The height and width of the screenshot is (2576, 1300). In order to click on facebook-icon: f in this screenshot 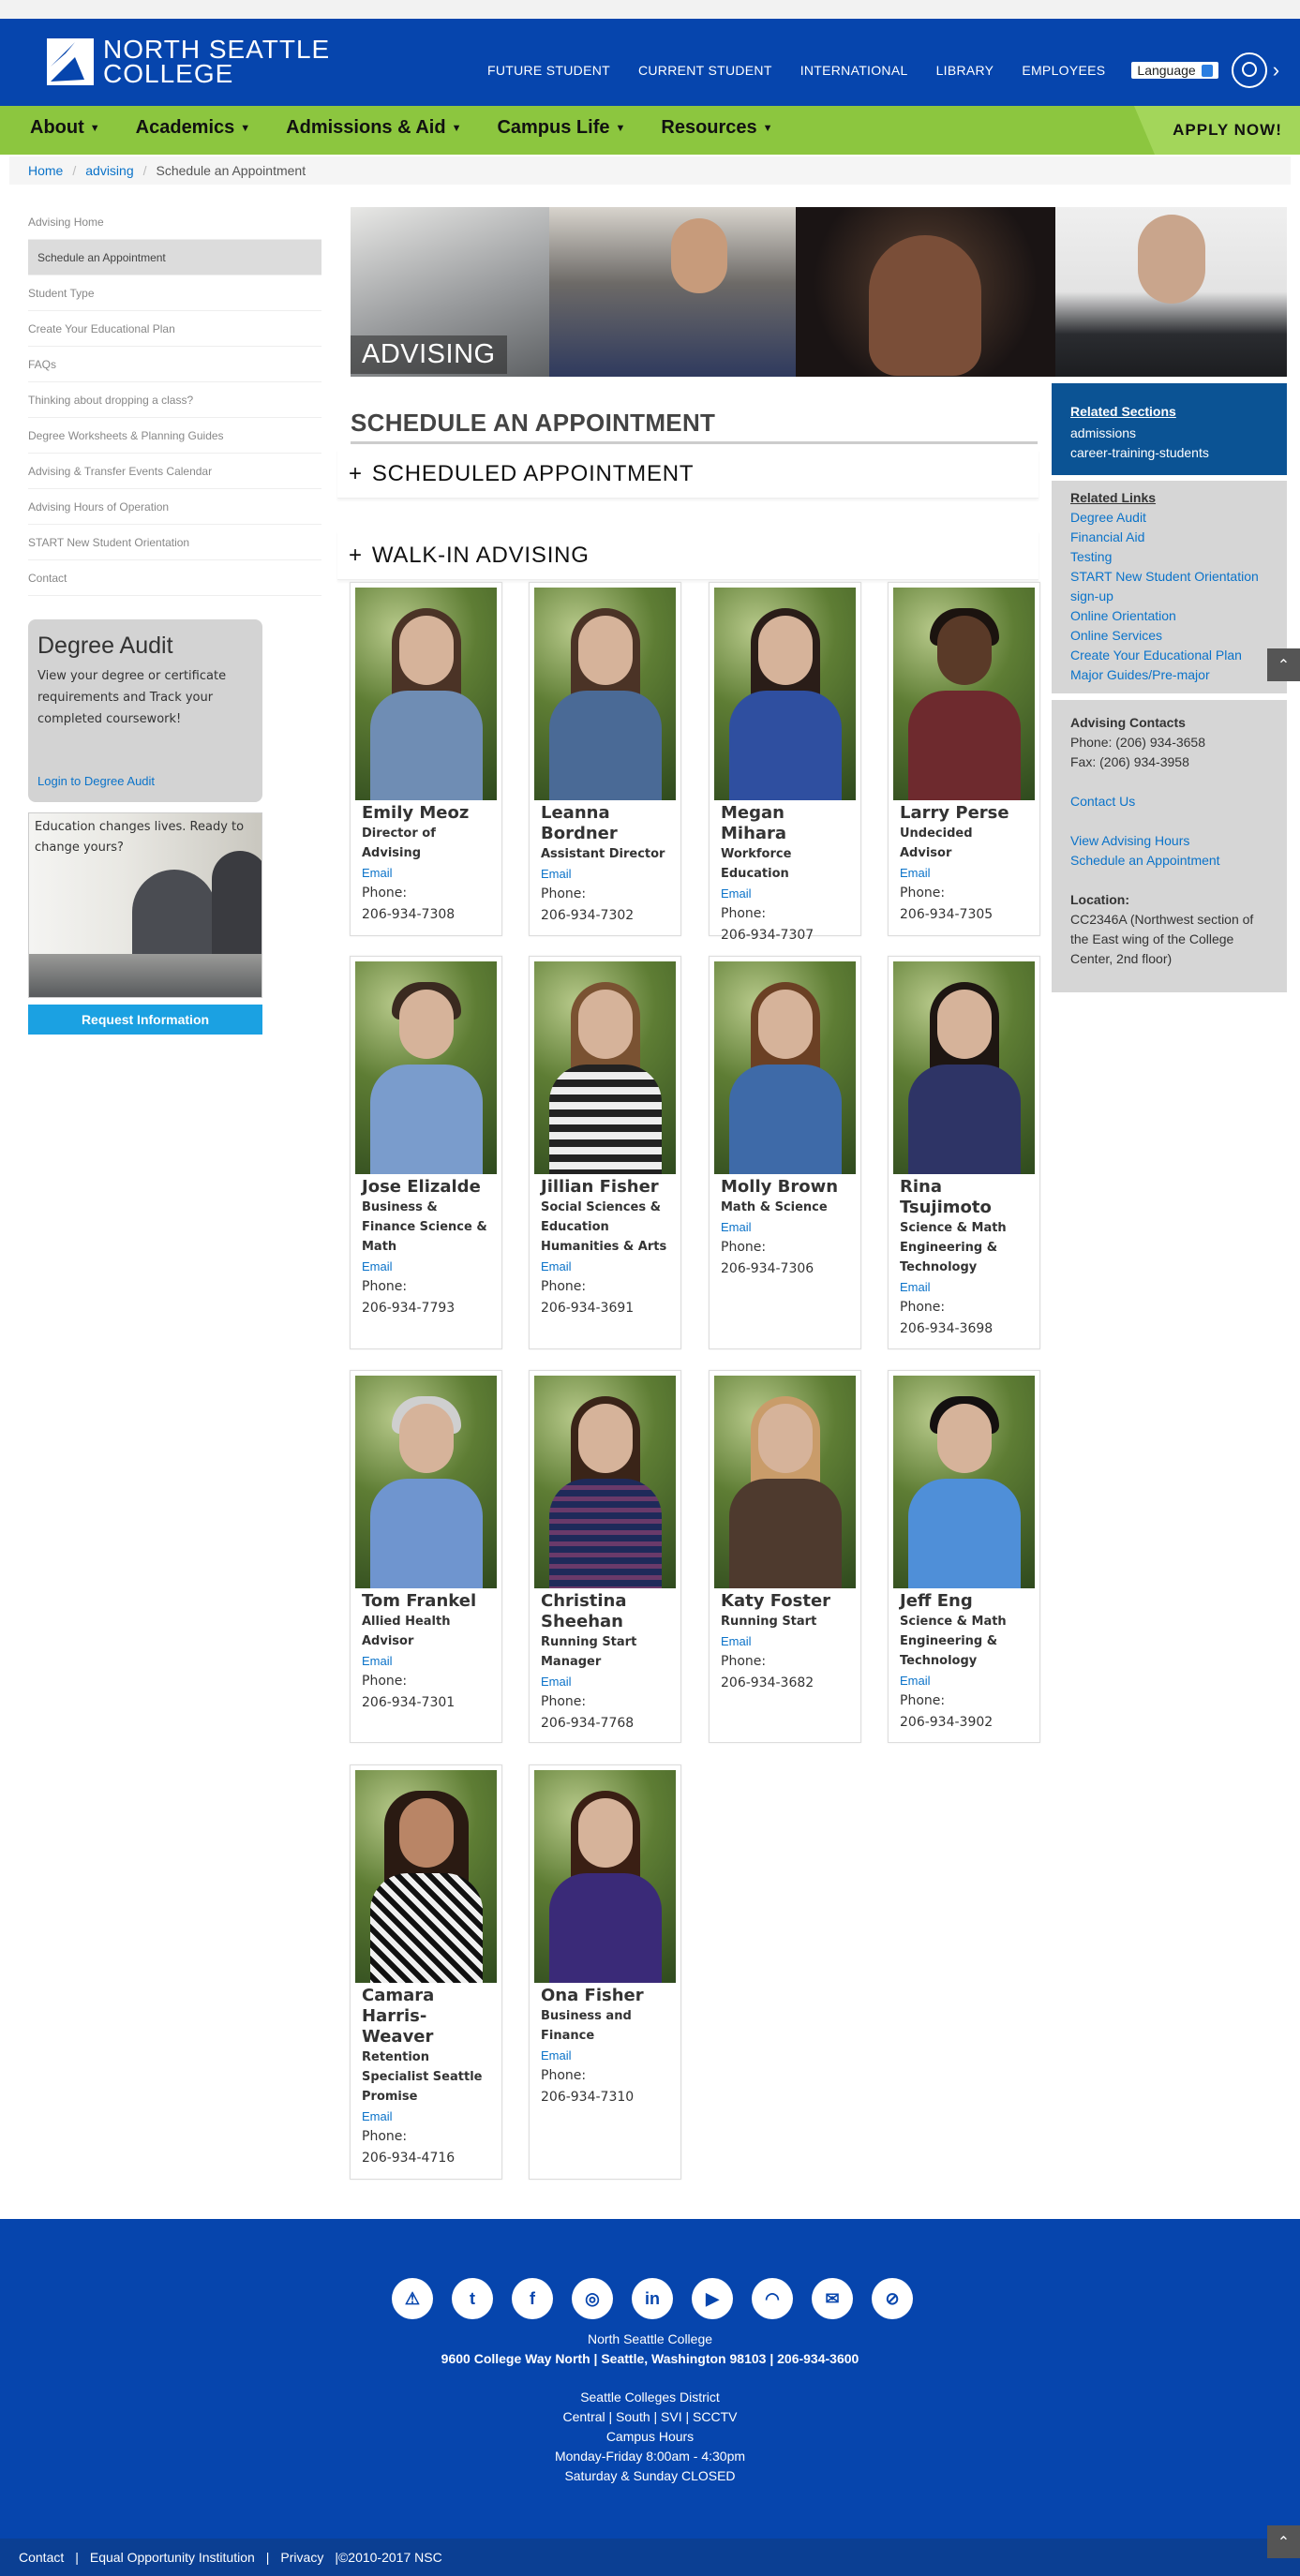, I will do `click(532, 2298)`.